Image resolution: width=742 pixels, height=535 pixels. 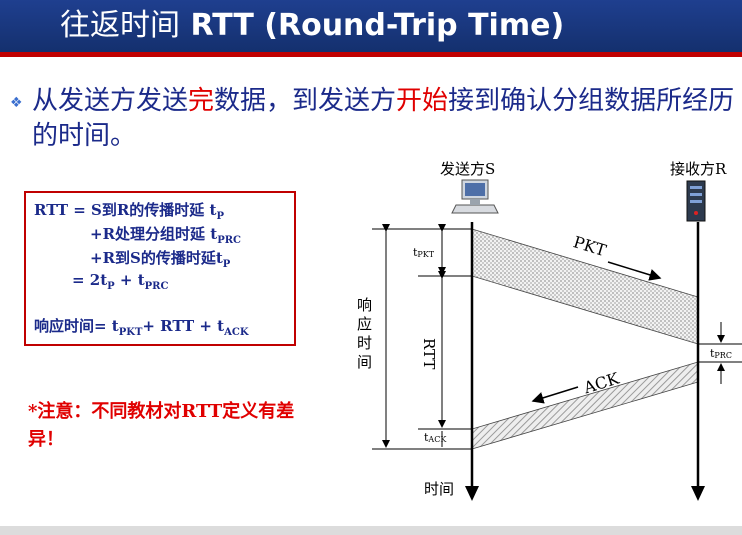 What do you see at coordinates (365, 333) in the screenshot?
I see `response-time-label: 响应时间` at bounding box center [365, 333].